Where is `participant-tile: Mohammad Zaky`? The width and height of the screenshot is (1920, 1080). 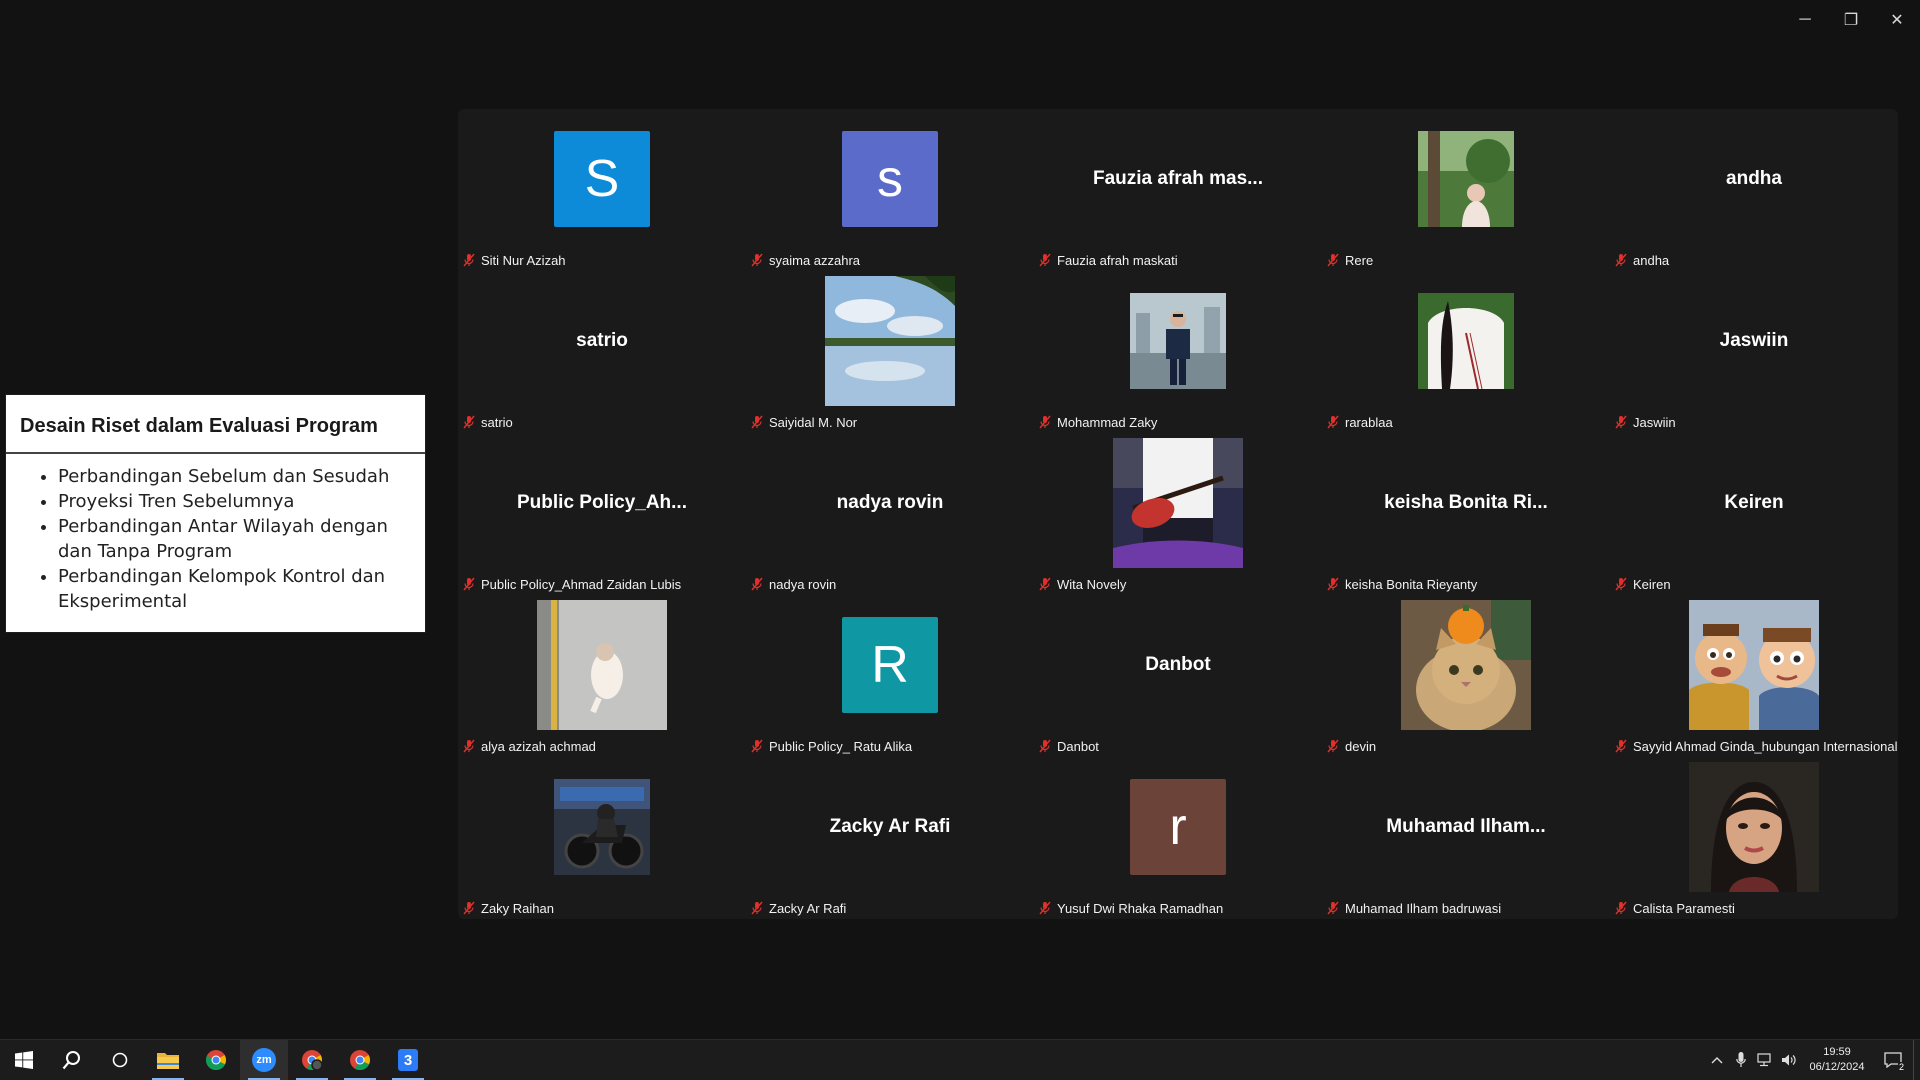
participant-tile: Mohammad Zaky is located at coordinates (1178, 352).